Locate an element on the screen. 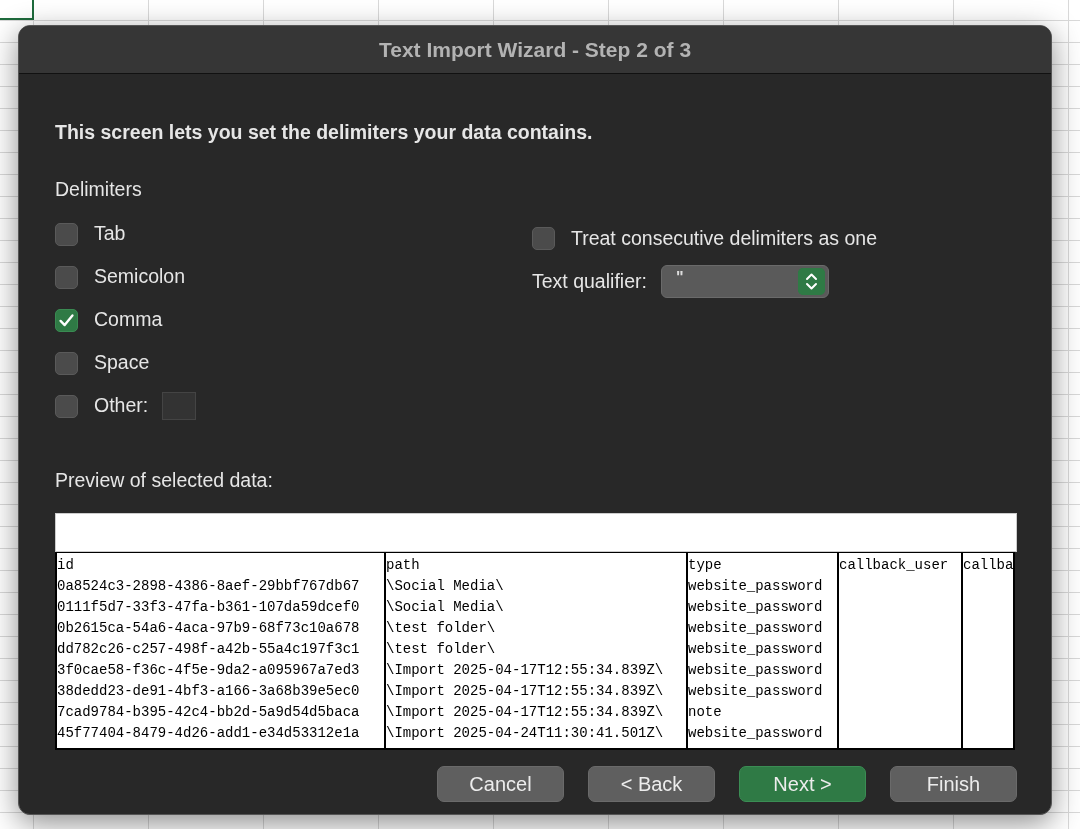  table-cell-text: 7cad9784-b395-42c4-bb2d-5a9d54d5baca is located at coordinates (208, 712).